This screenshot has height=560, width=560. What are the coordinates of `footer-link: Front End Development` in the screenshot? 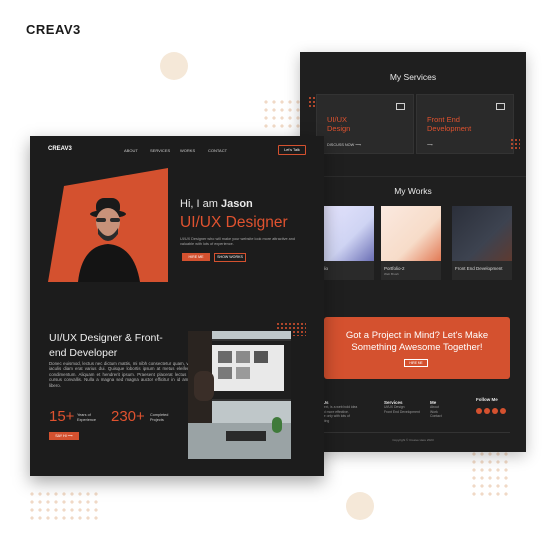 It's located at (402, 412).